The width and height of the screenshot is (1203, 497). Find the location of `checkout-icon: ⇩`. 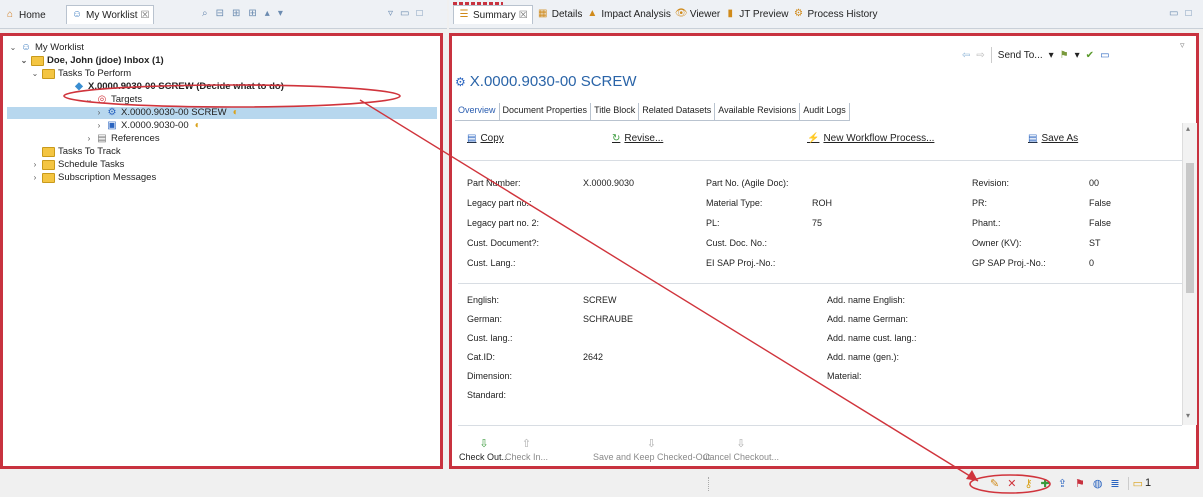

checkout-icon: ⇩ is located at coordinates (651, 444).